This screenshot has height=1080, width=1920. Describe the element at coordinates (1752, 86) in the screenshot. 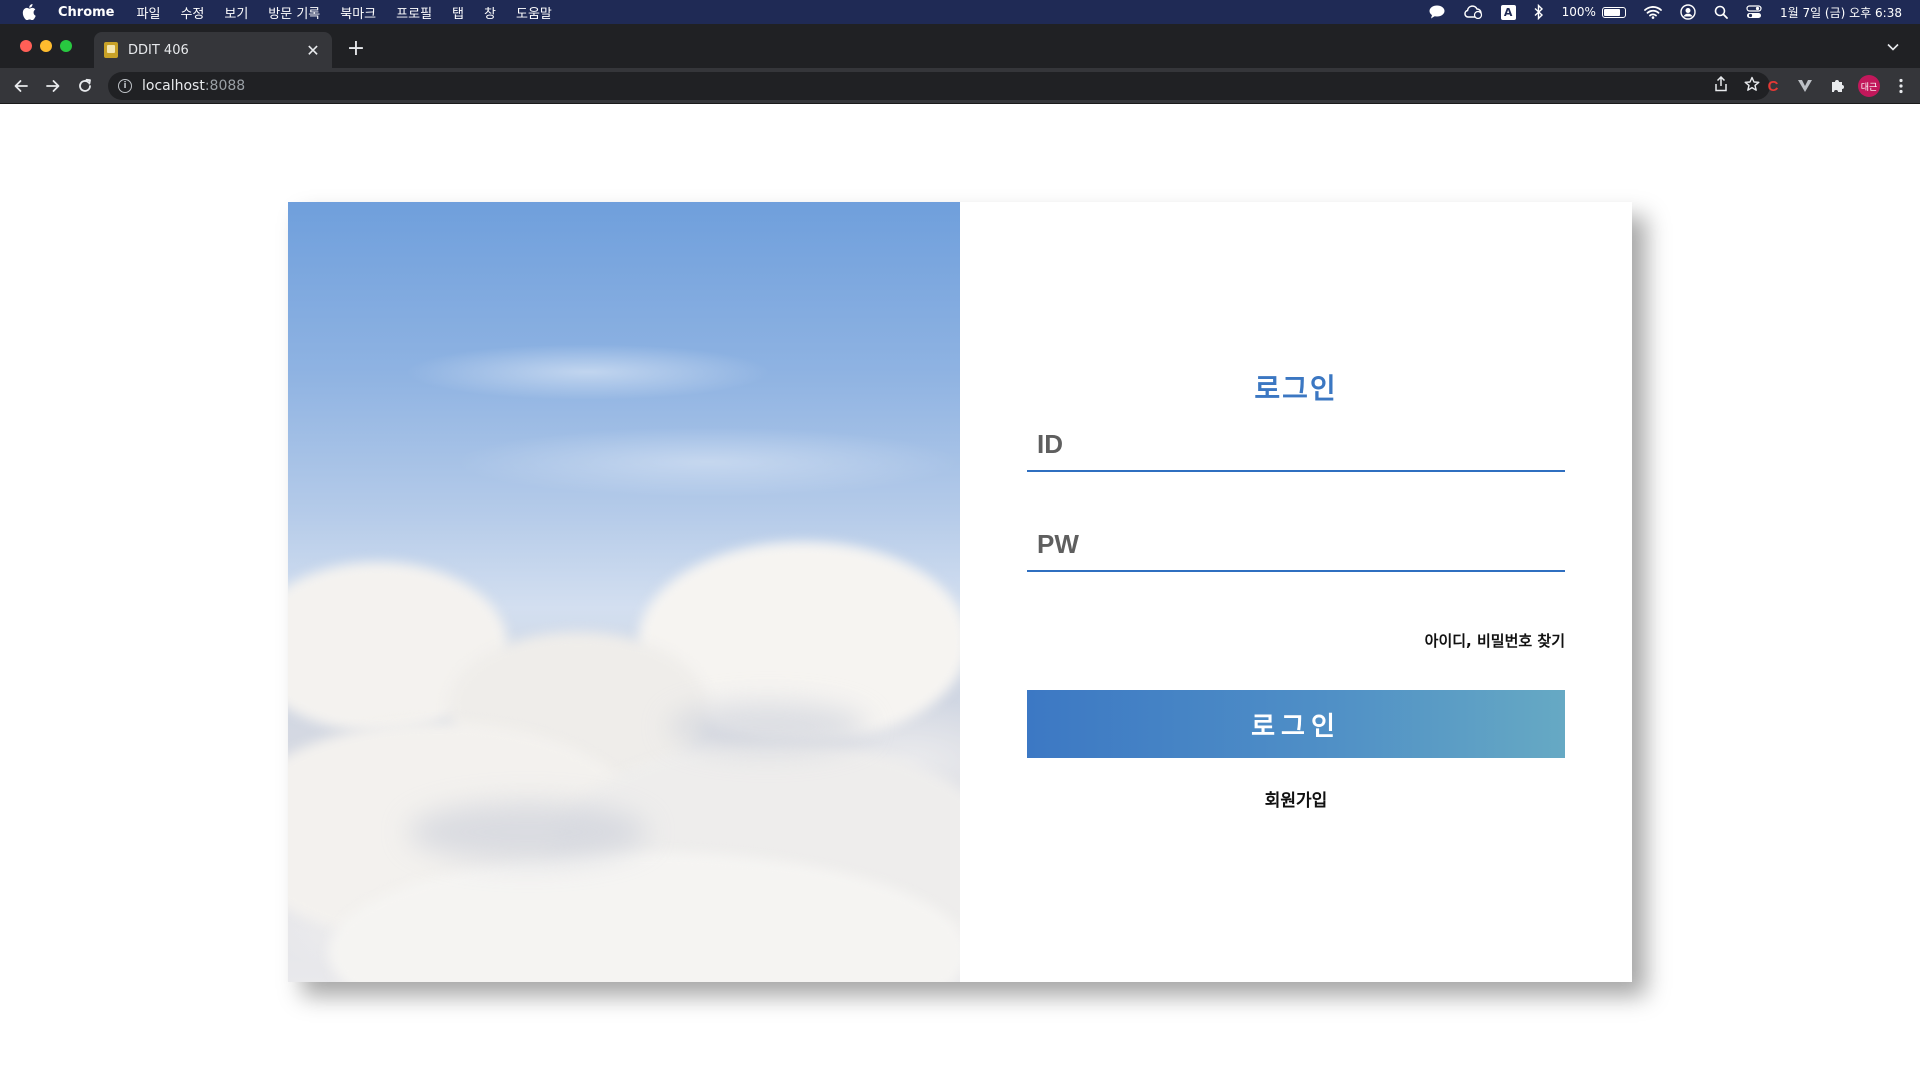

I see `bookmark-star-icon` at that location.